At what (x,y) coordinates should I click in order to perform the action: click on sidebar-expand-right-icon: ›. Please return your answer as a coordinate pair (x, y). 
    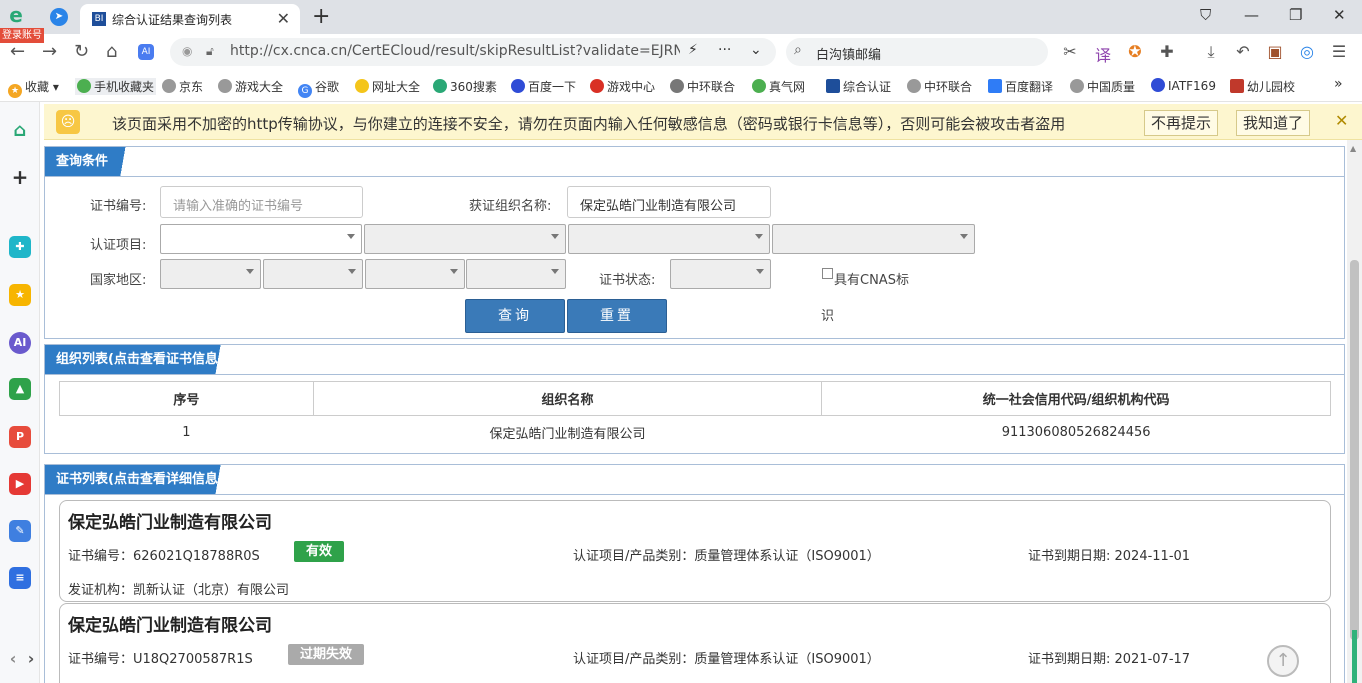
    Looking at the image, I should click on (31, 659).